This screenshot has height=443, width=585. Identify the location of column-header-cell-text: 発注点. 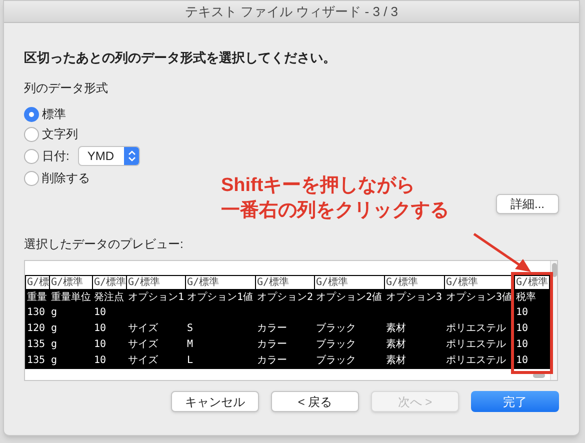
(109, 297).